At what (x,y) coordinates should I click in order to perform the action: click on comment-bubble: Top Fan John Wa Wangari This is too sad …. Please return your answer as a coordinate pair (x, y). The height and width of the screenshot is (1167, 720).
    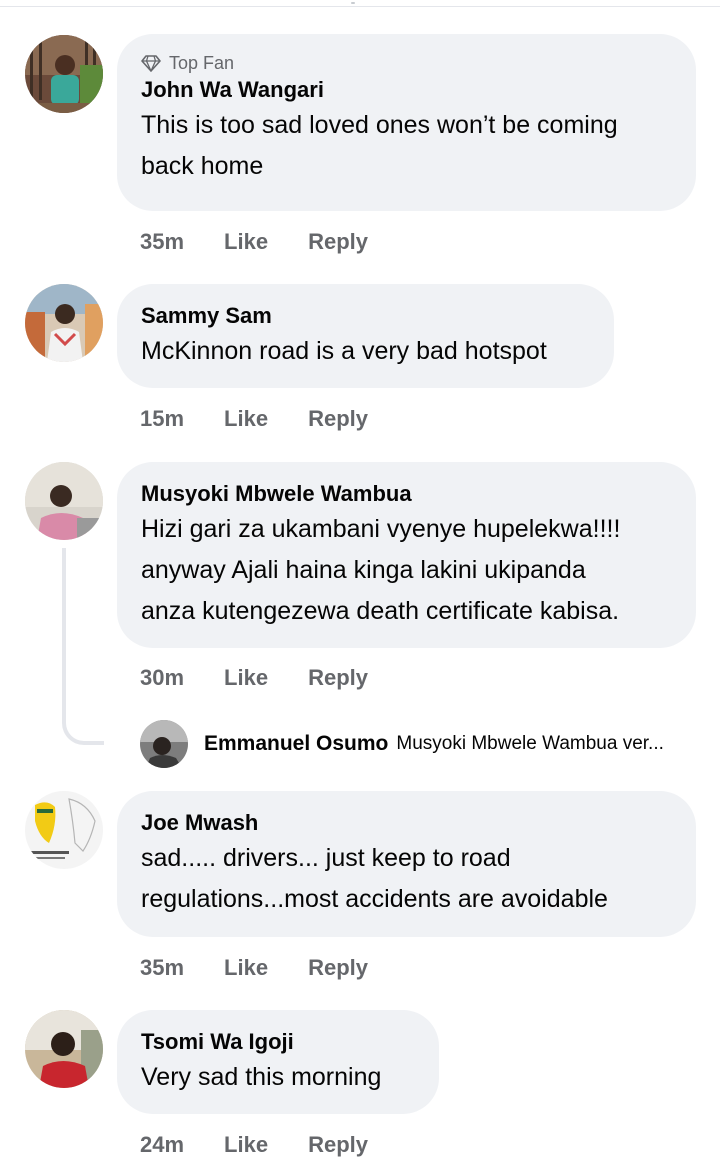
    Looking at the image, I should click on (406, 122).